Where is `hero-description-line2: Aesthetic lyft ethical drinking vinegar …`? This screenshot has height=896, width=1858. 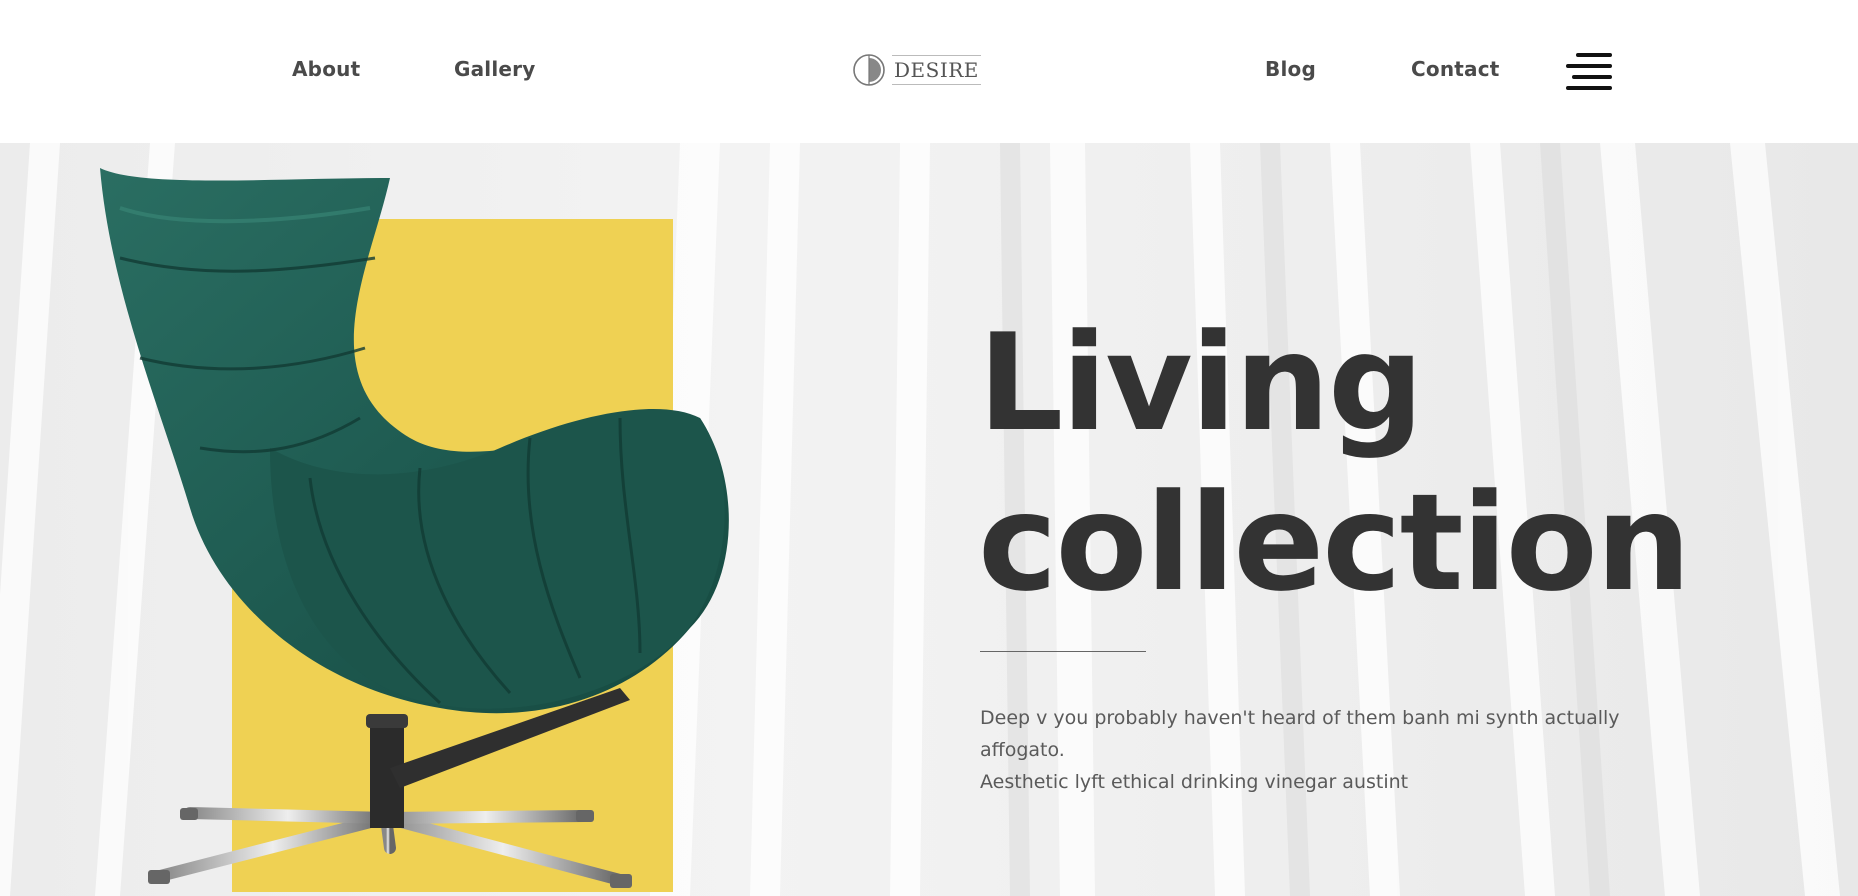 hero-description-line2: Aesthetic lyft ethical drinking vinegar … is located at coordinates (1194, 782).